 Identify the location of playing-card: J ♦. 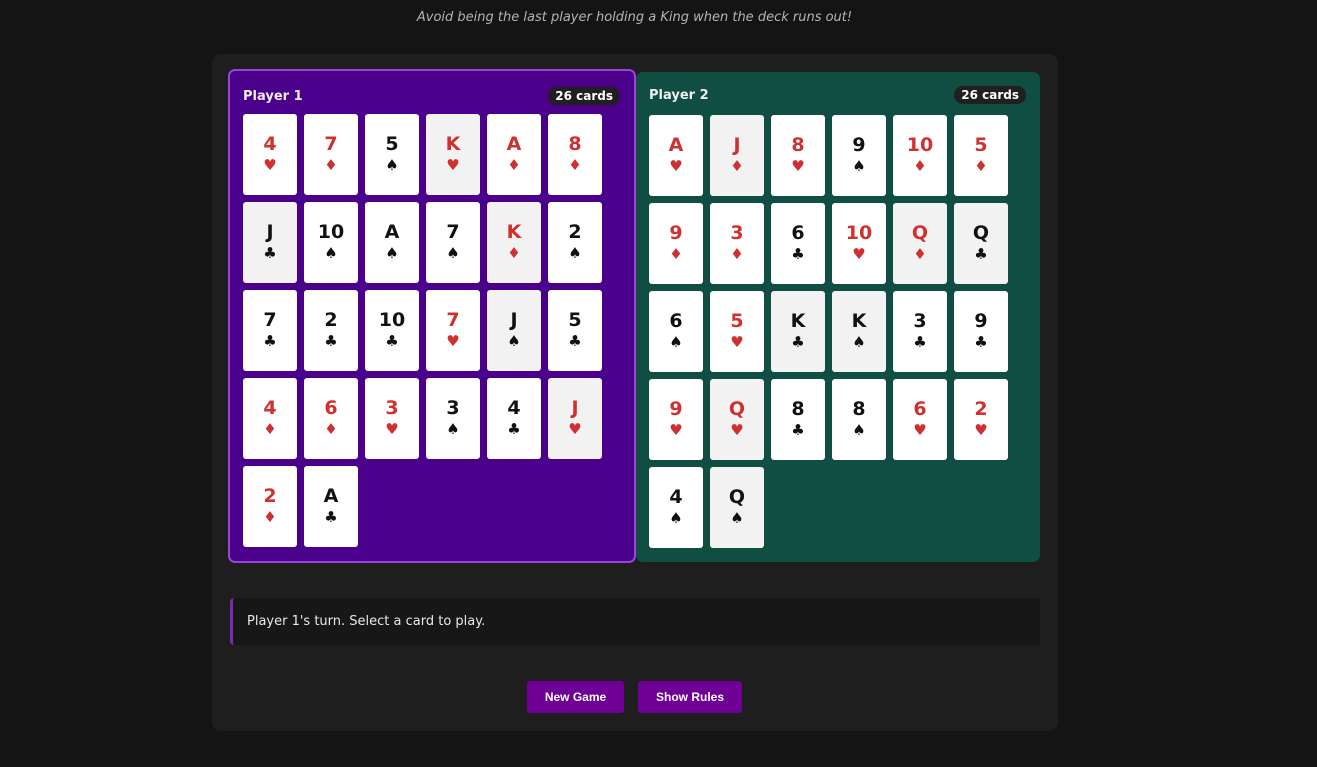
(737, 155).